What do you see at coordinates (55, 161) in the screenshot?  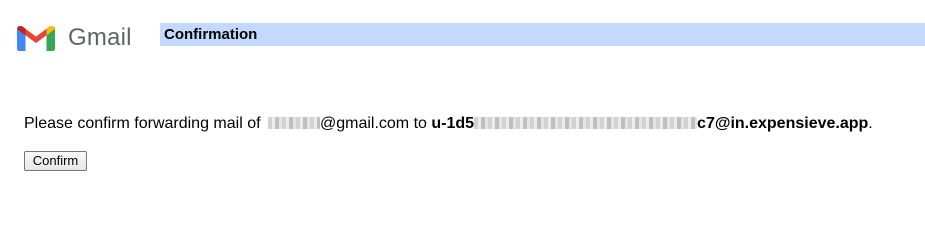 I see `confirm-button: Confirm` at bounding box center [55, 161].